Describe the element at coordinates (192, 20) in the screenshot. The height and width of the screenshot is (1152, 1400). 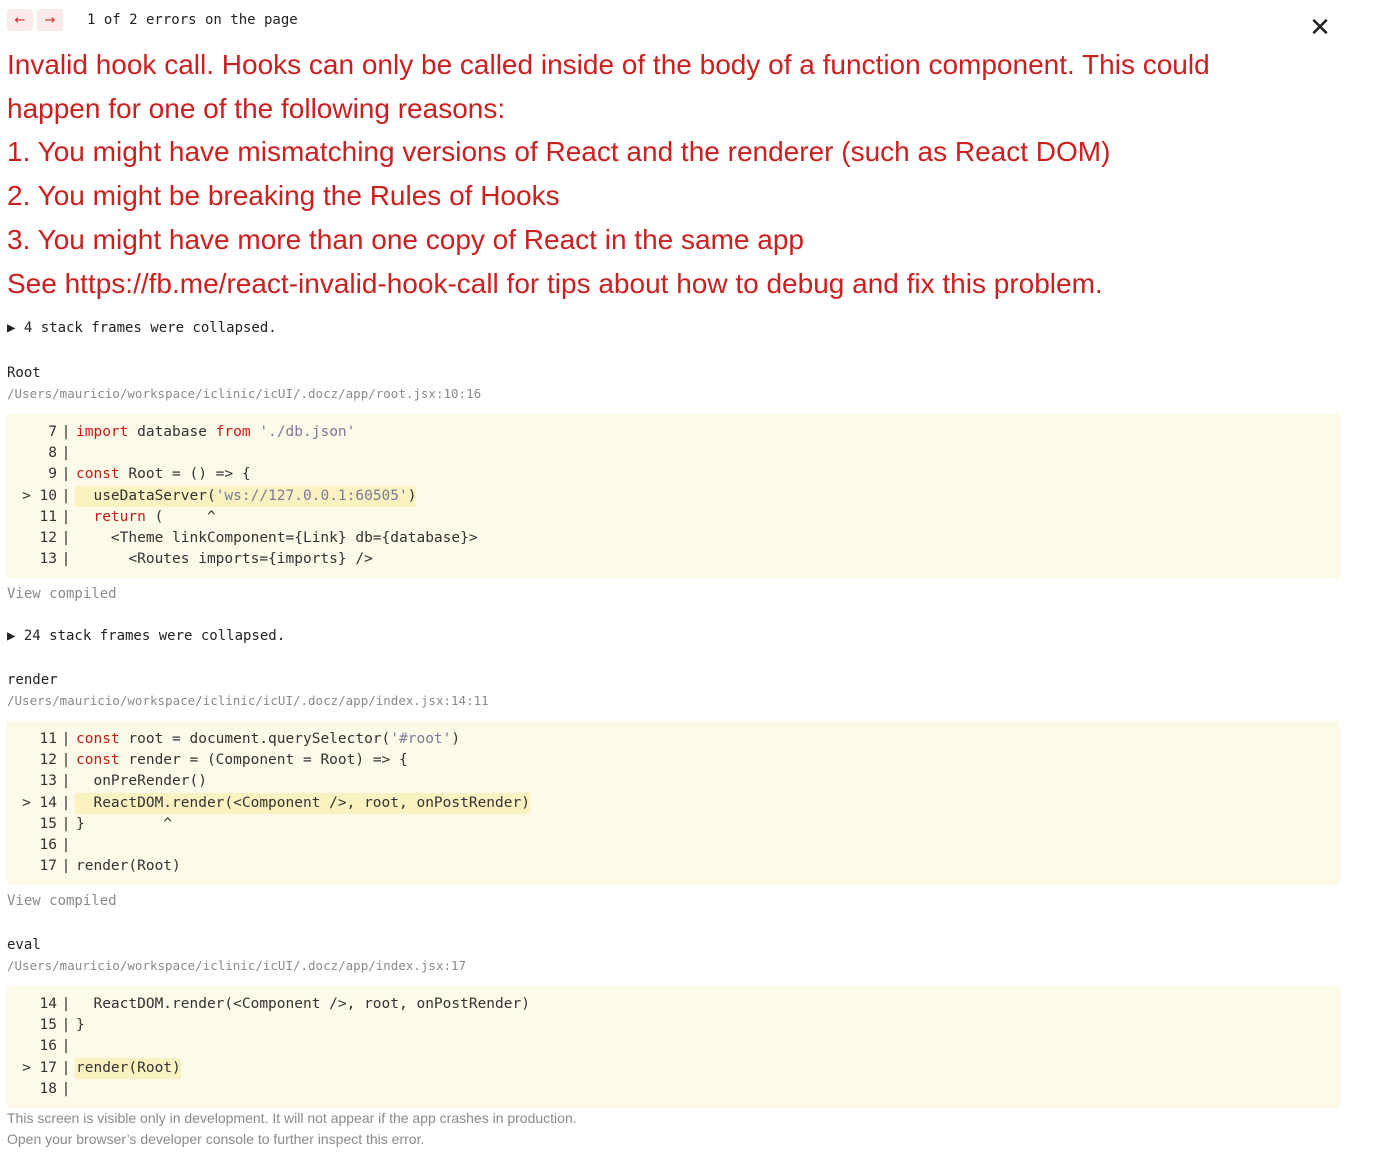
I see `error-count: 1 of 2 errors on the page` at that location.